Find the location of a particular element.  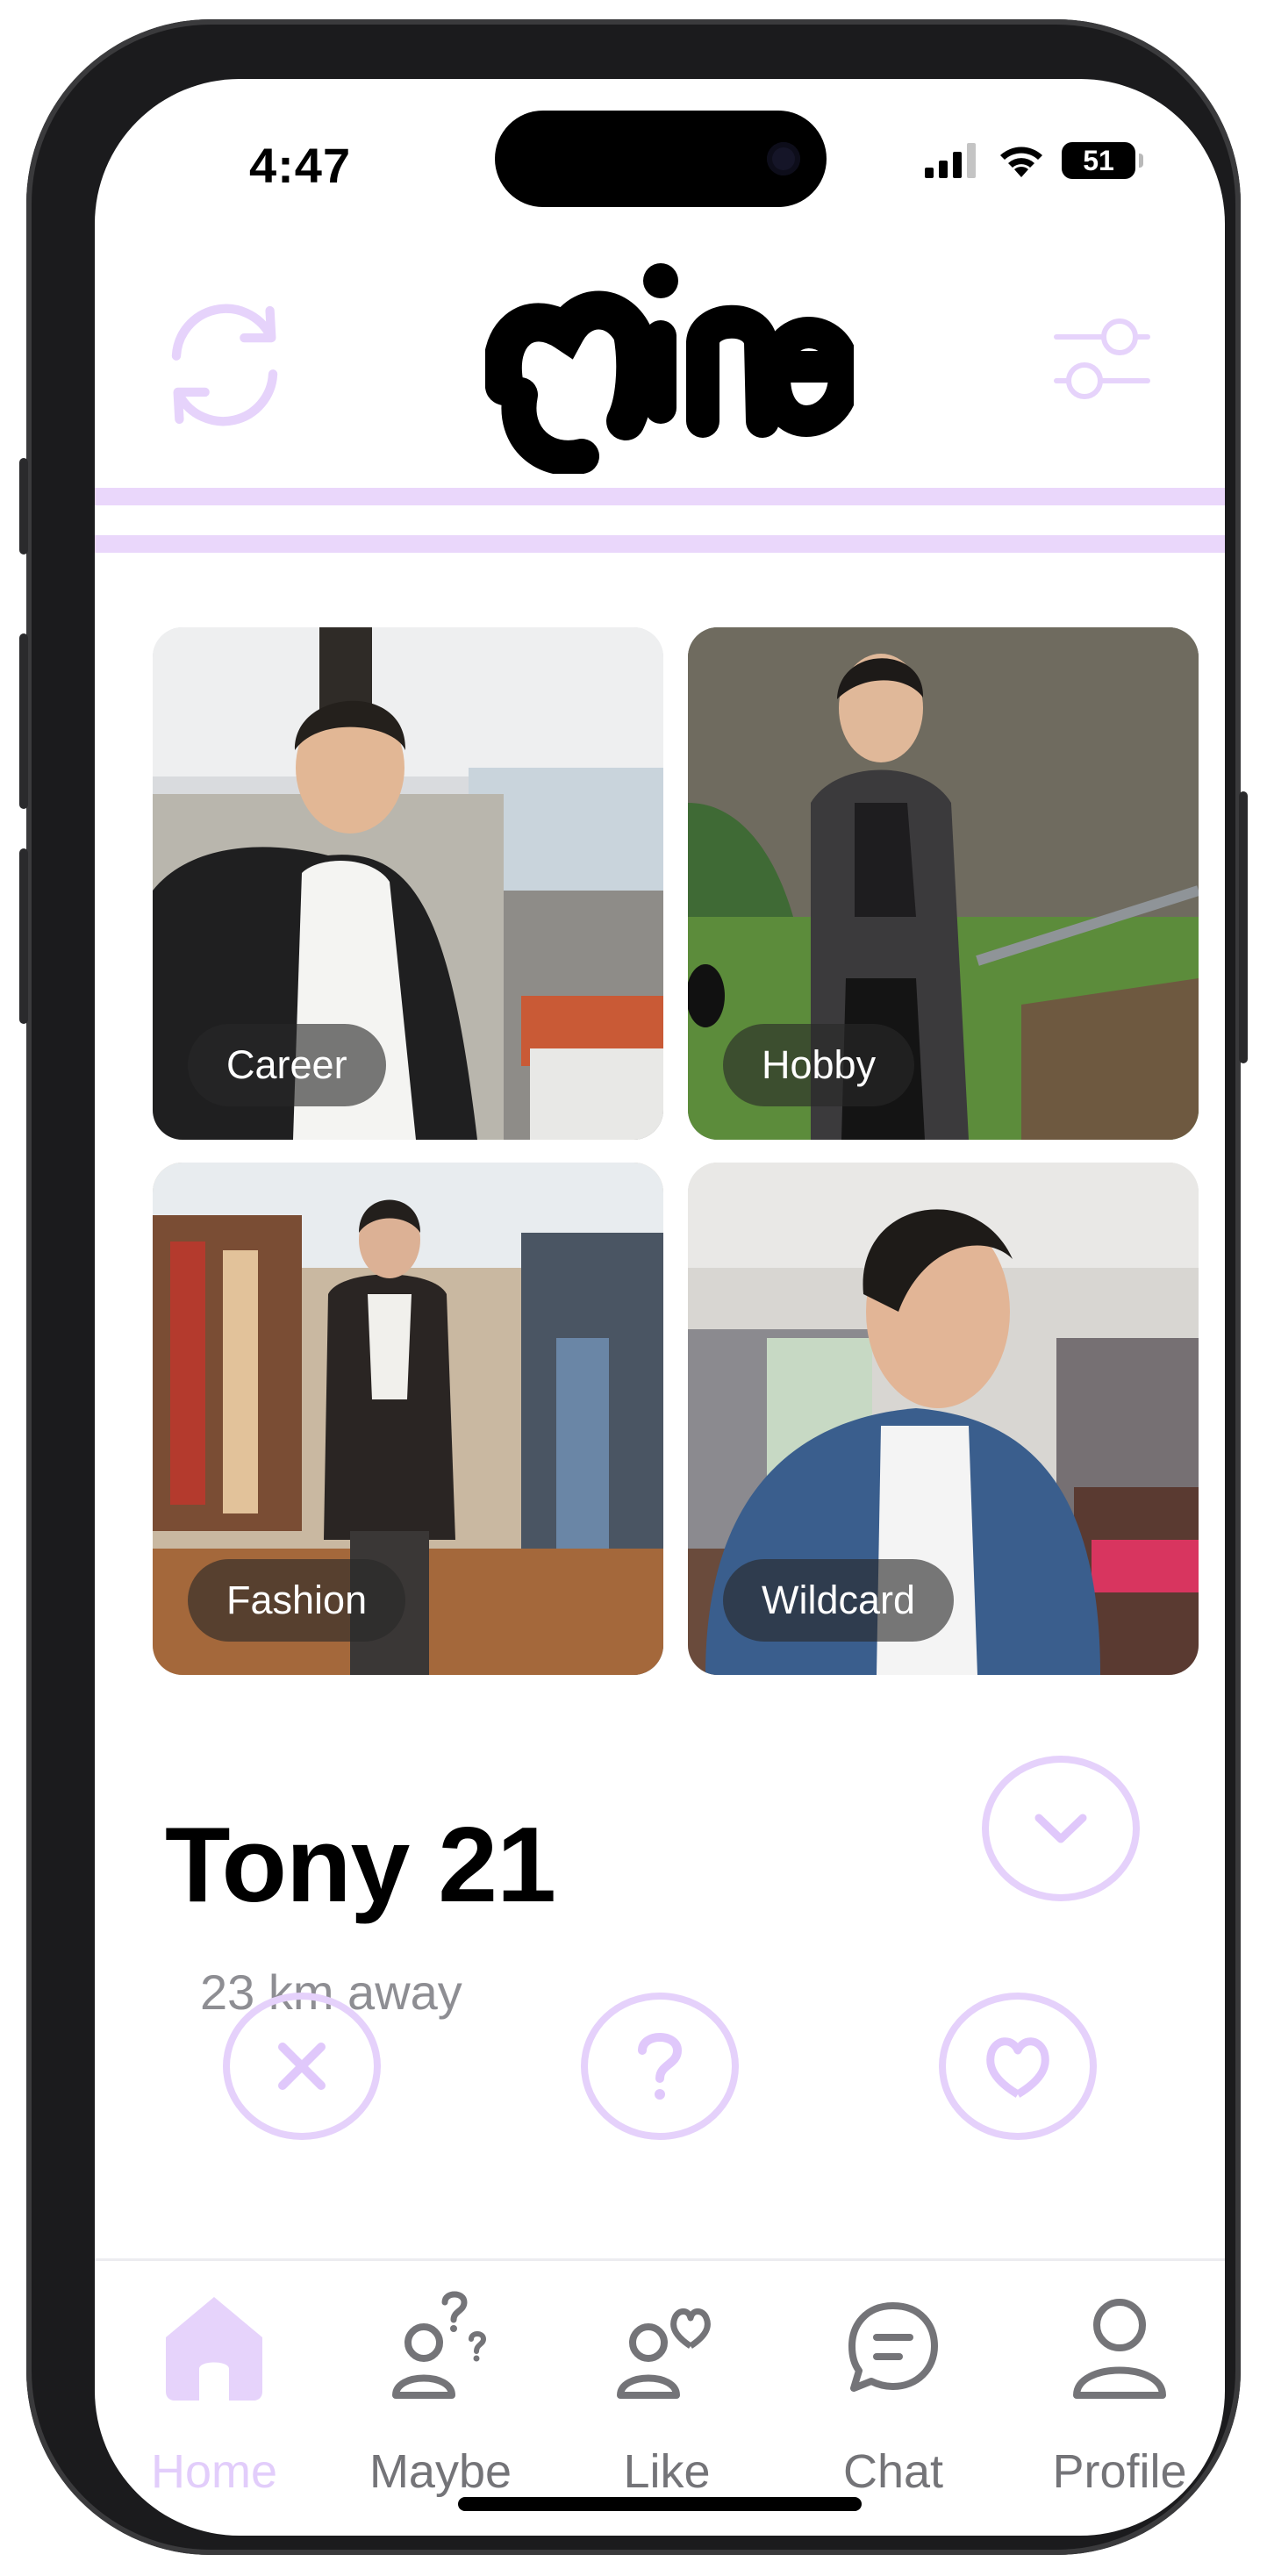

photo-tag: Wildcard is located at coordinates (839, 1600).